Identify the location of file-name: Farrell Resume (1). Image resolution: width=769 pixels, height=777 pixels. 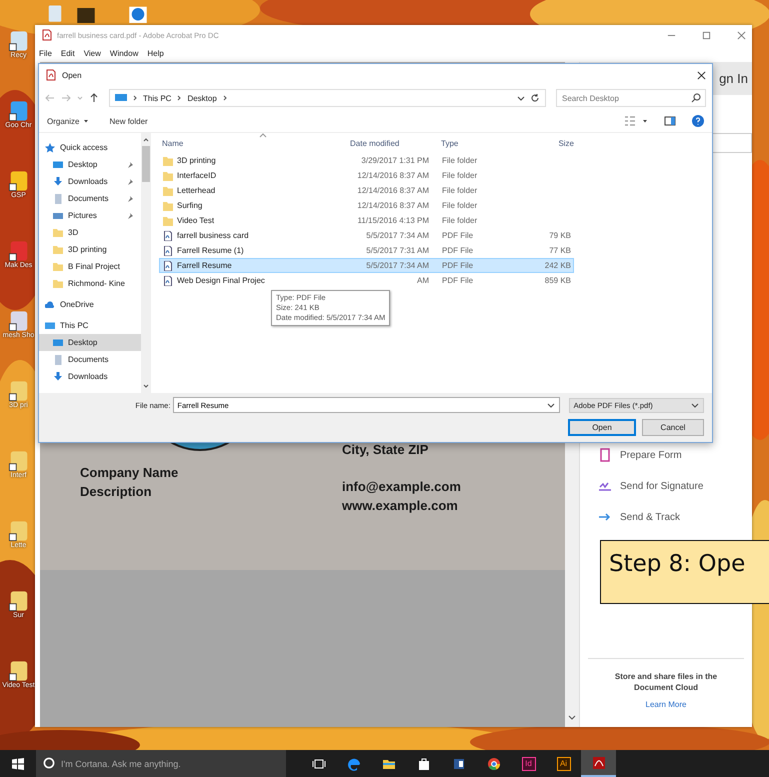
(210, 250).